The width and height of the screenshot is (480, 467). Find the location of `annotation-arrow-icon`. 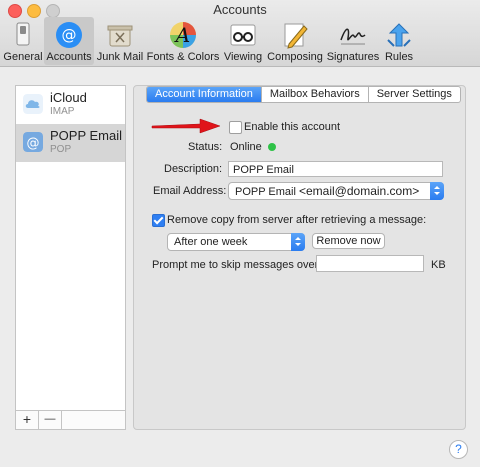

annotation-arrow-icon is located at coordinates (186, 126).